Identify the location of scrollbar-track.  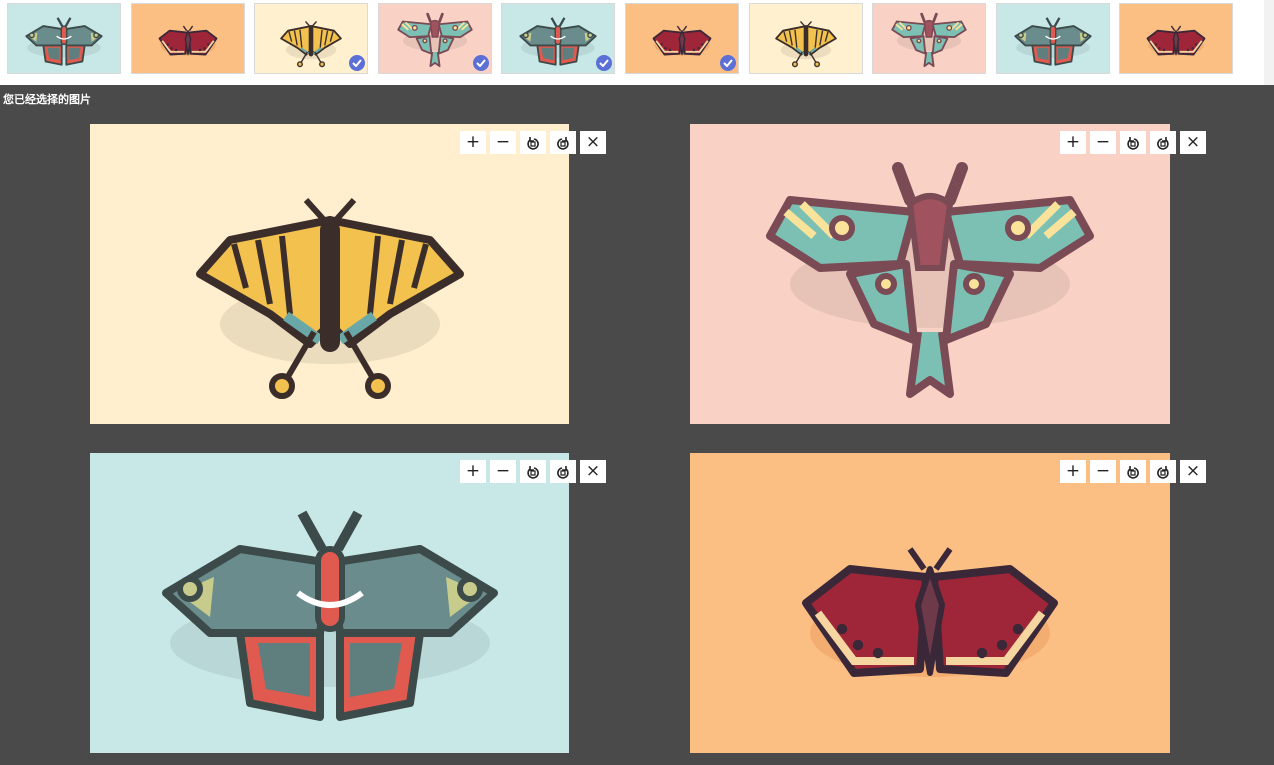
(1269, 42).